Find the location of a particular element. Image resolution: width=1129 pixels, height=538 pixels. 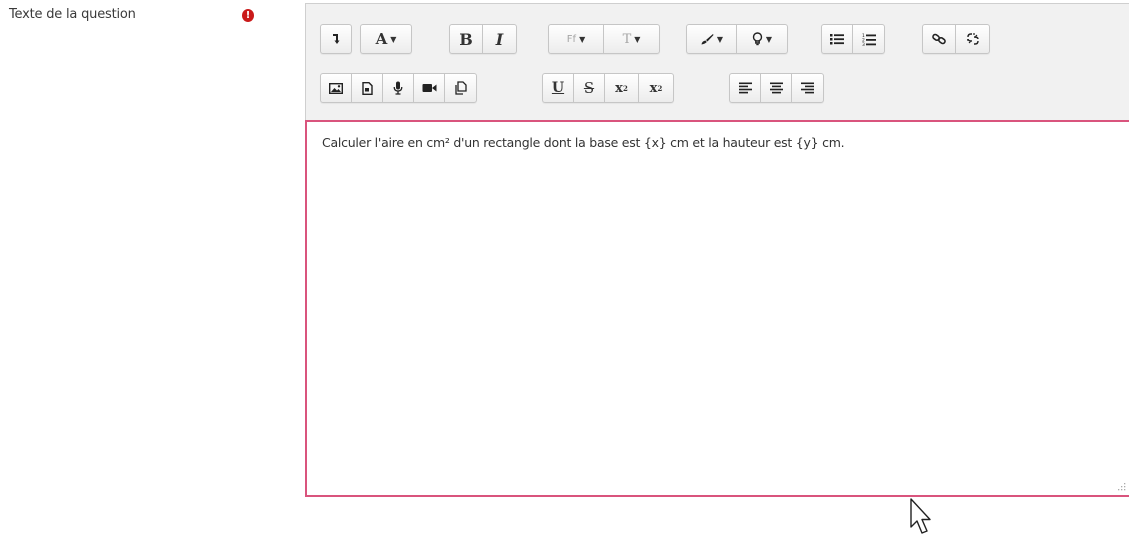

align-left-button is located at coordinates (745, 88).